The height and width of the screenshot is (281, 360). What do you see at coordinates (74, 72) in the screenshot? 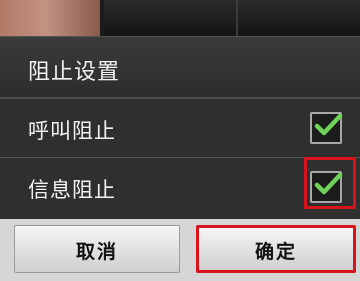
I see `dialog-title: 阻止设置` at bounding box center [74, 72].